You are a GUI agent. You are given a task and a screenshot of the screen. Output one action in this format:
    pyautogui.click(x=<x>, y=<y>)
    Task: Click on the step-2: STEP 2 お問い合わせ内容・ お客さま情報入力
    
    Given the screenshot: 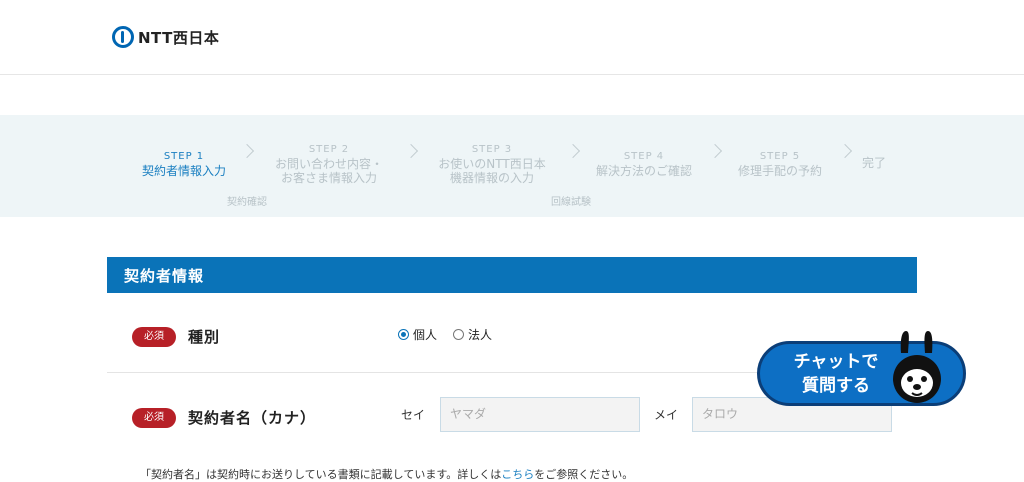 What is the action you would take?
    pyautogui.click(x=329, y=164)
    